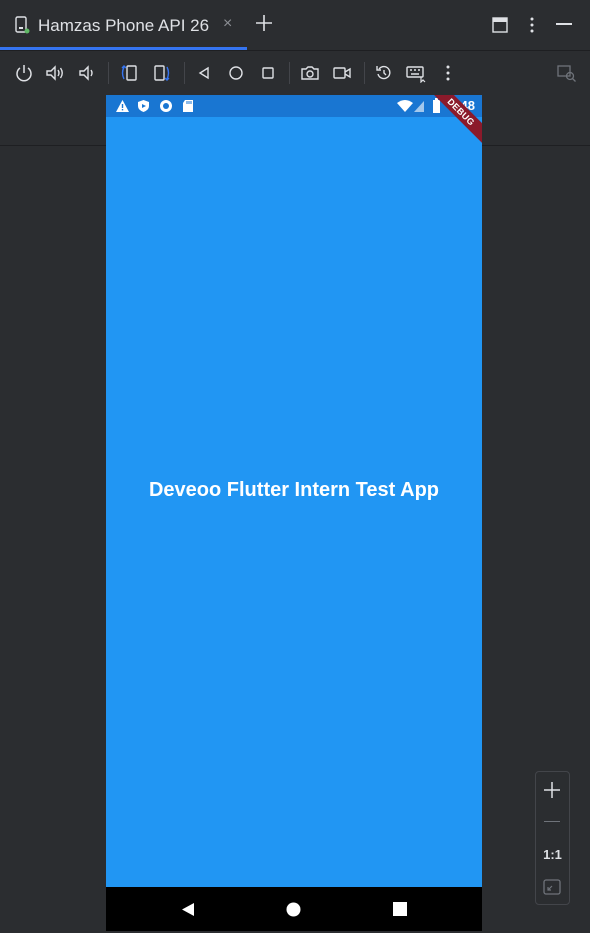 This screenshot has height=933, width=590. Describe the element at coordinates (162, 73) in the screenshot. I see `rotate-right-icon` at that location.